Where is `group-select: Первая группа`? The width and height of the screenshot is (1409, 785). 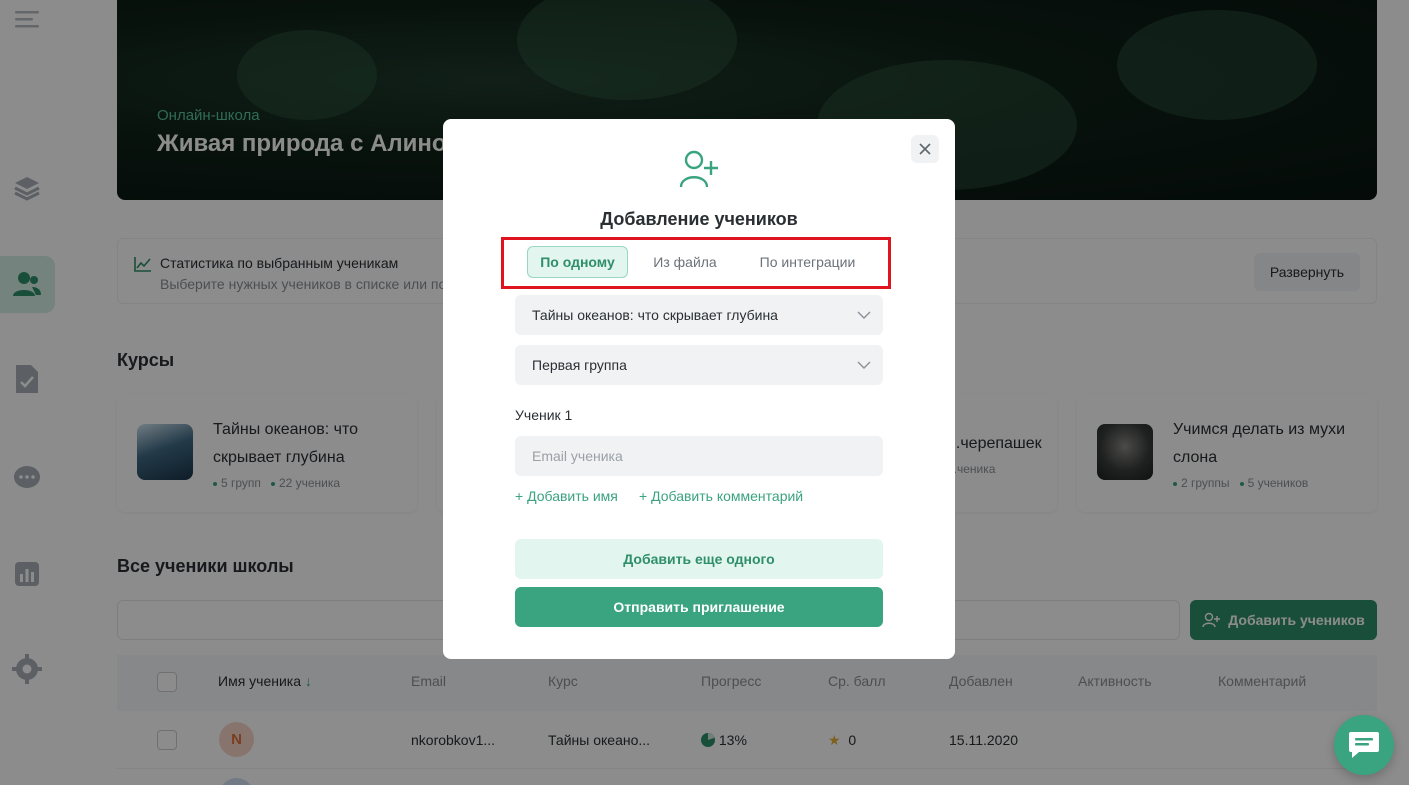 group-select: Первая группа is located at coordinates (699, 365).